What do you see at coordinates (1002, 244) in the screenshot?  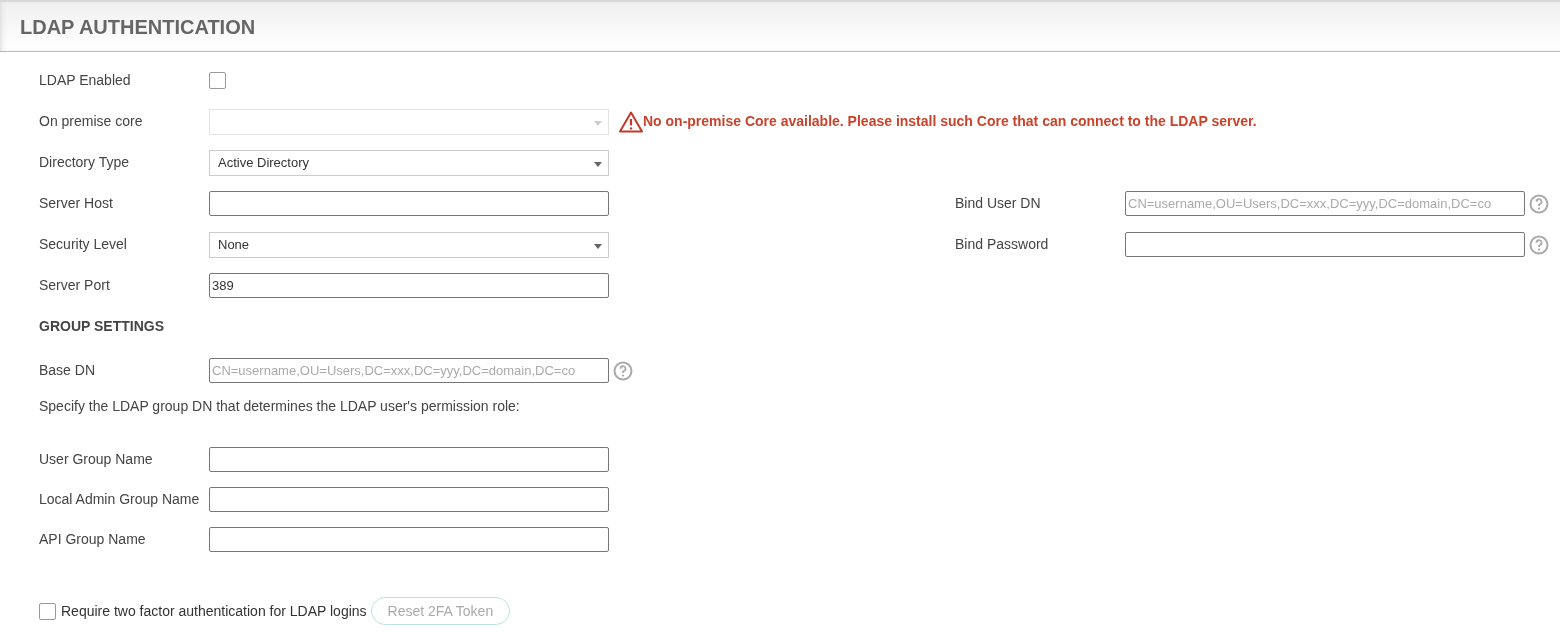 I see `field-label: Bind Password` at bounding box center [1002, 244].